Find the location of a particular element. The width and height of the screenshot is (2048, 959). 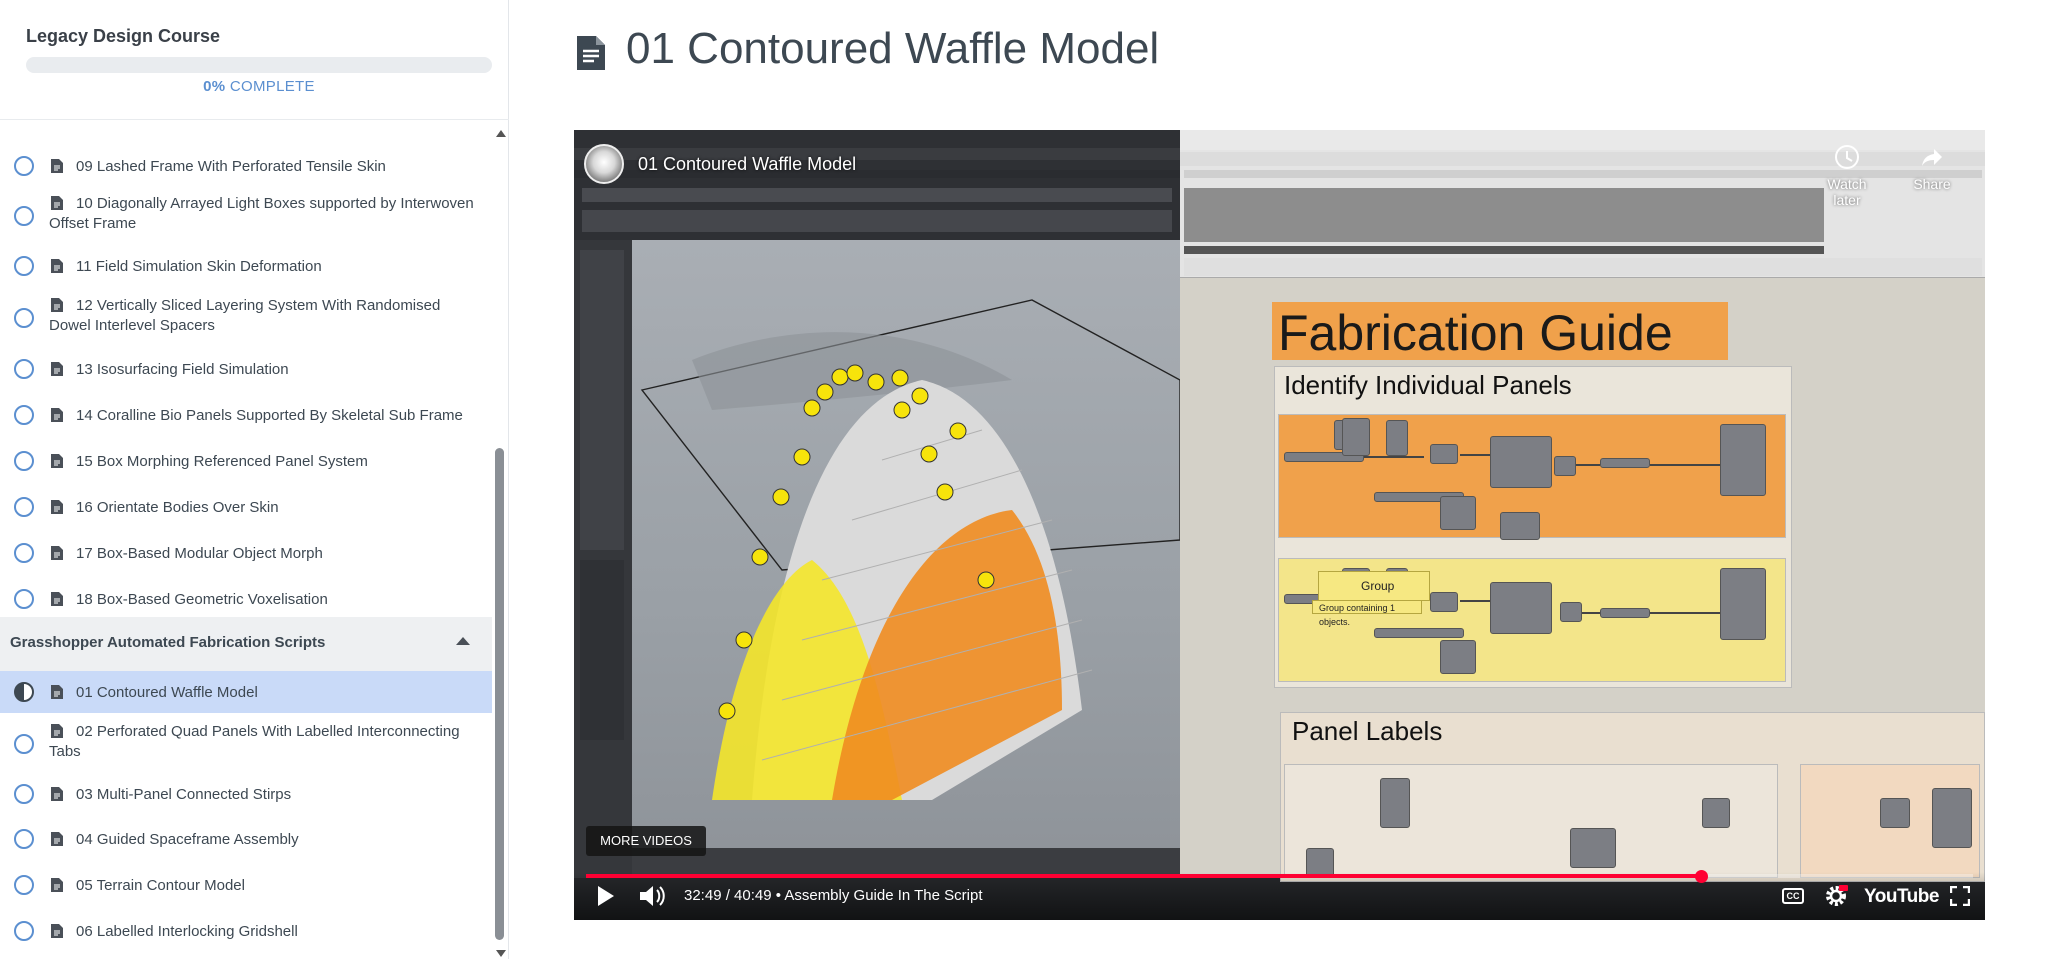

seek-bar is located at coordinates (1279, 876).